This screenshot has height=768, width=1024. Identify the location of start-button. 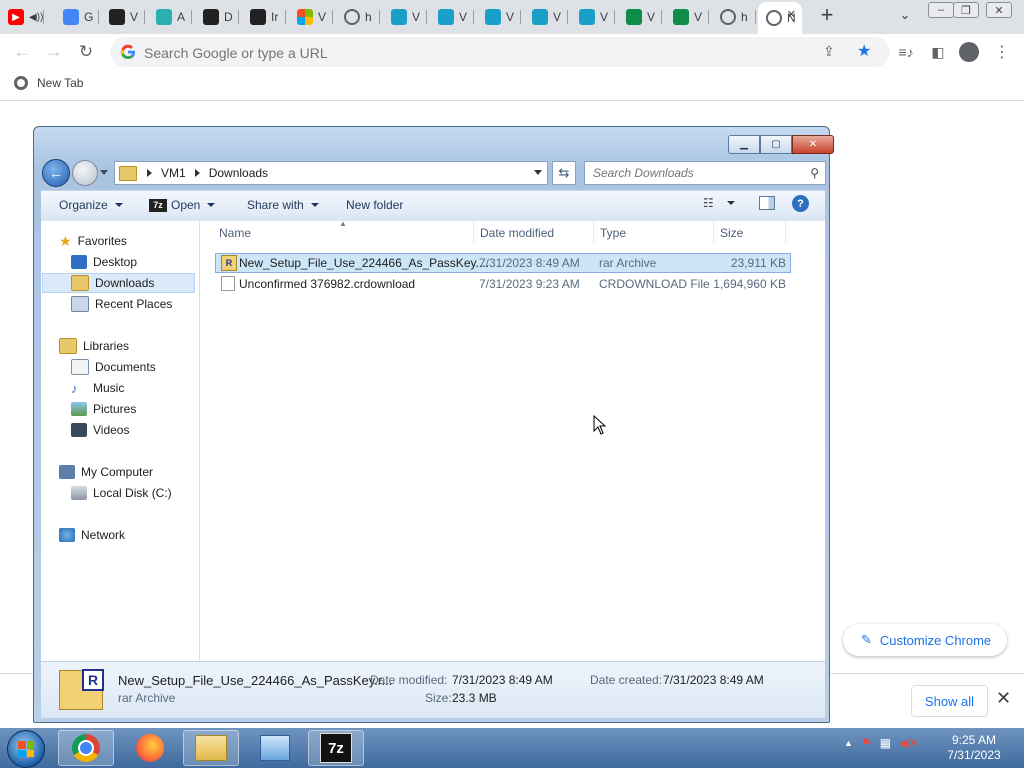
(26, 749).